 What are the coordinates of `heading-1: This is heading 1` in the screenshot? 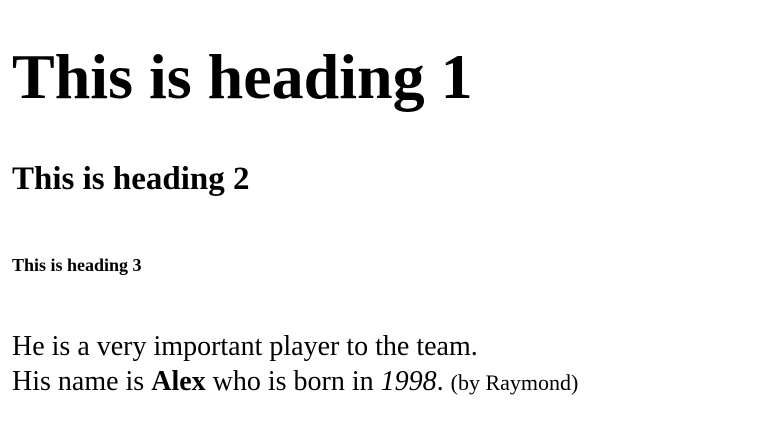 It's located at (242, 76).